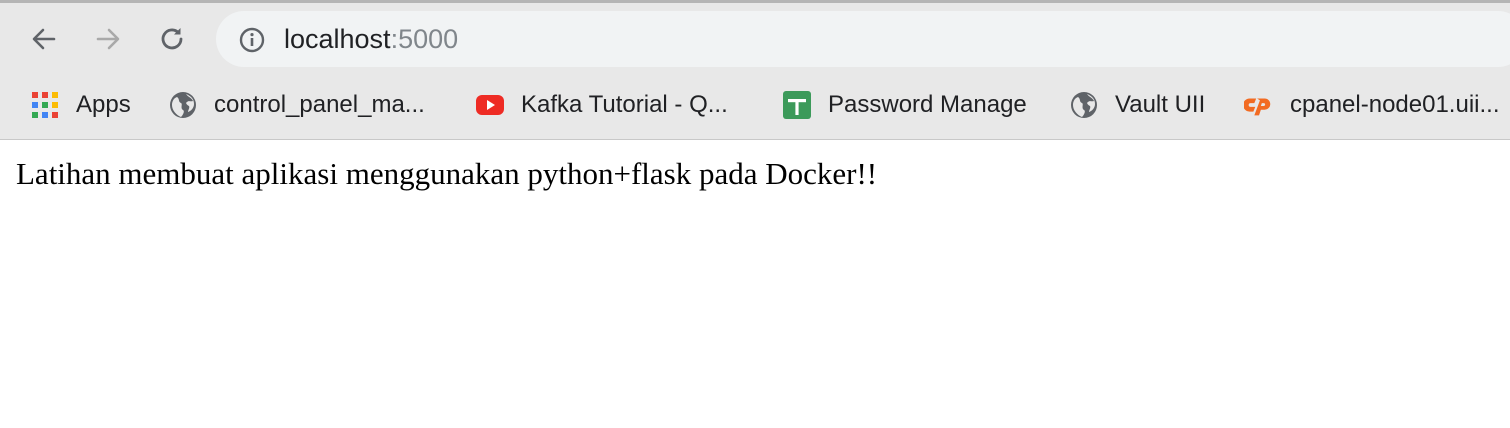 The height and width of the screenshot is (428, 1510). I want to click on reload-icon, so click(172, 39).